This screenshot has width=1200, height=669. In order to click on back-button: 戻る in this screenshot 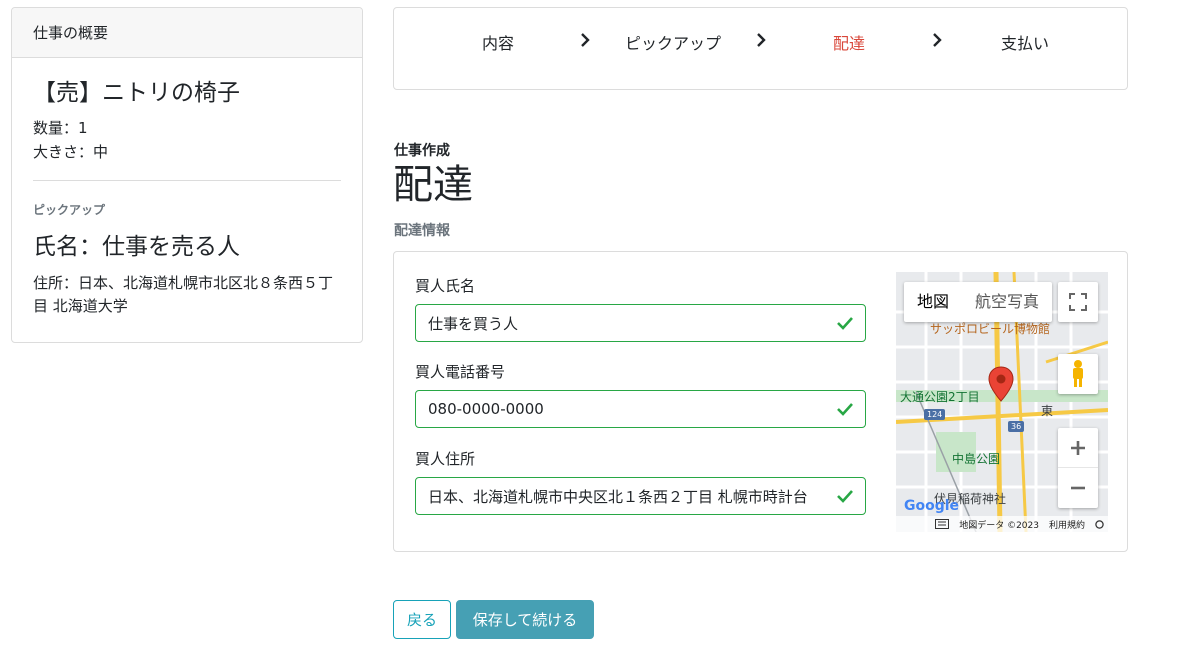, I will do `click(422, 619)`.